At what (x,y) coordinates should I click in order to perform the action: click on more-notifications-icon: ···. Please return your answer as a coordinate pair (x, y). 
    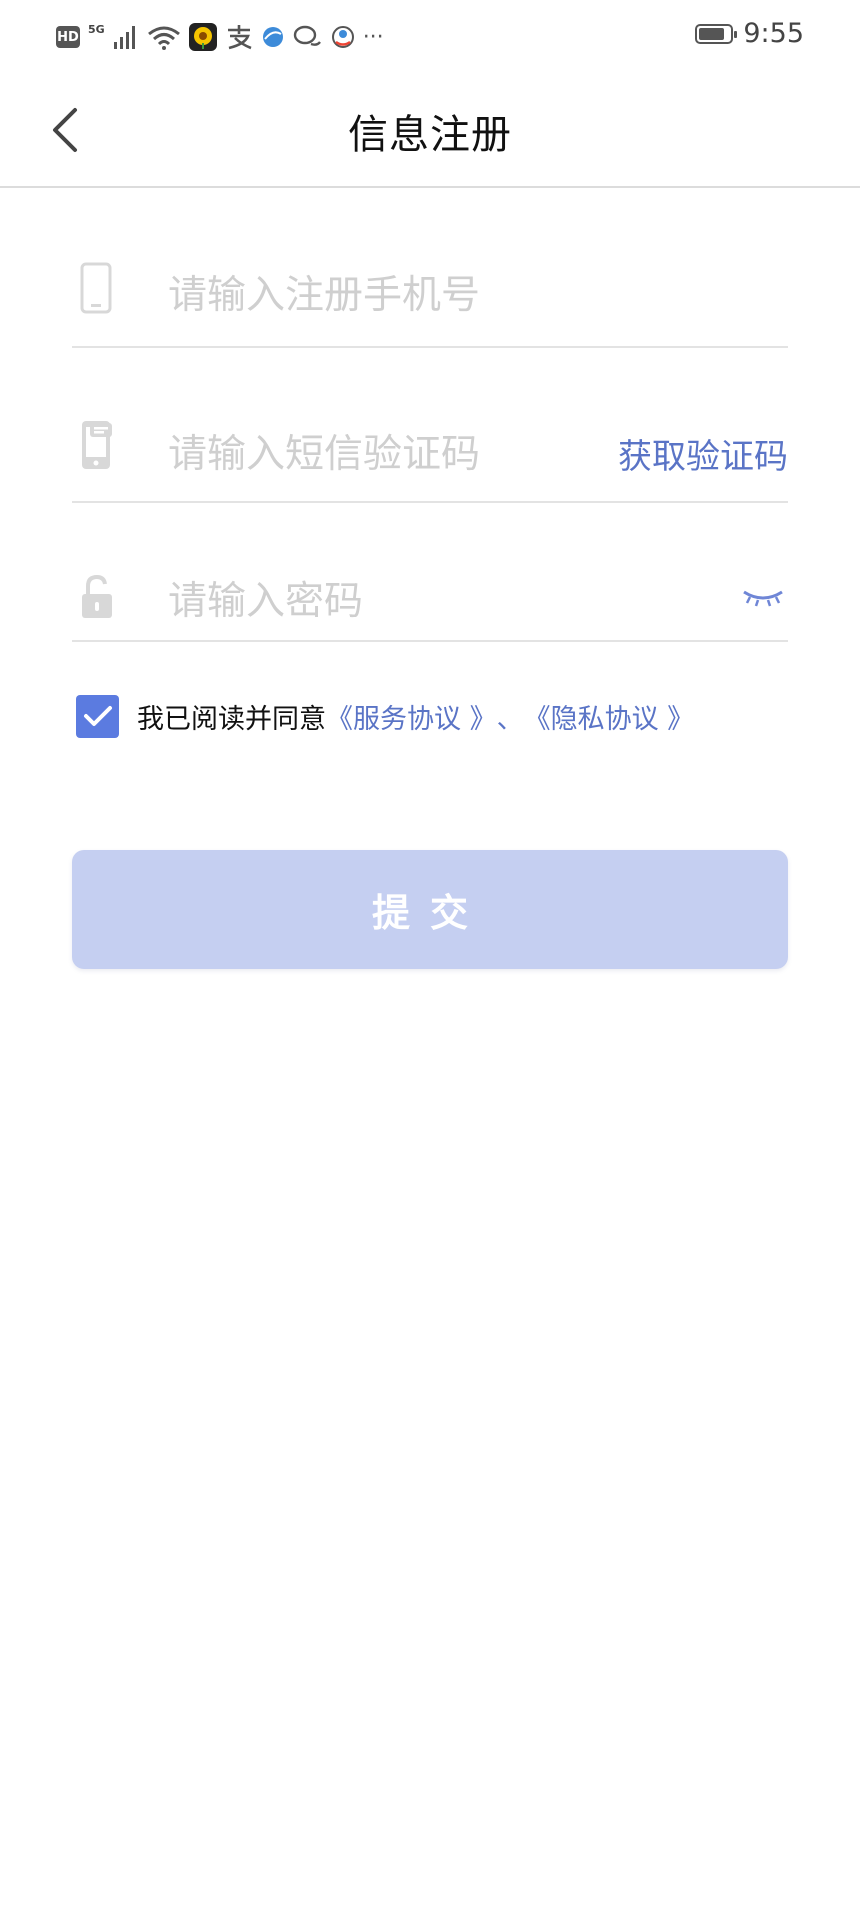
    Looking at the image, I should click on (373, 37).